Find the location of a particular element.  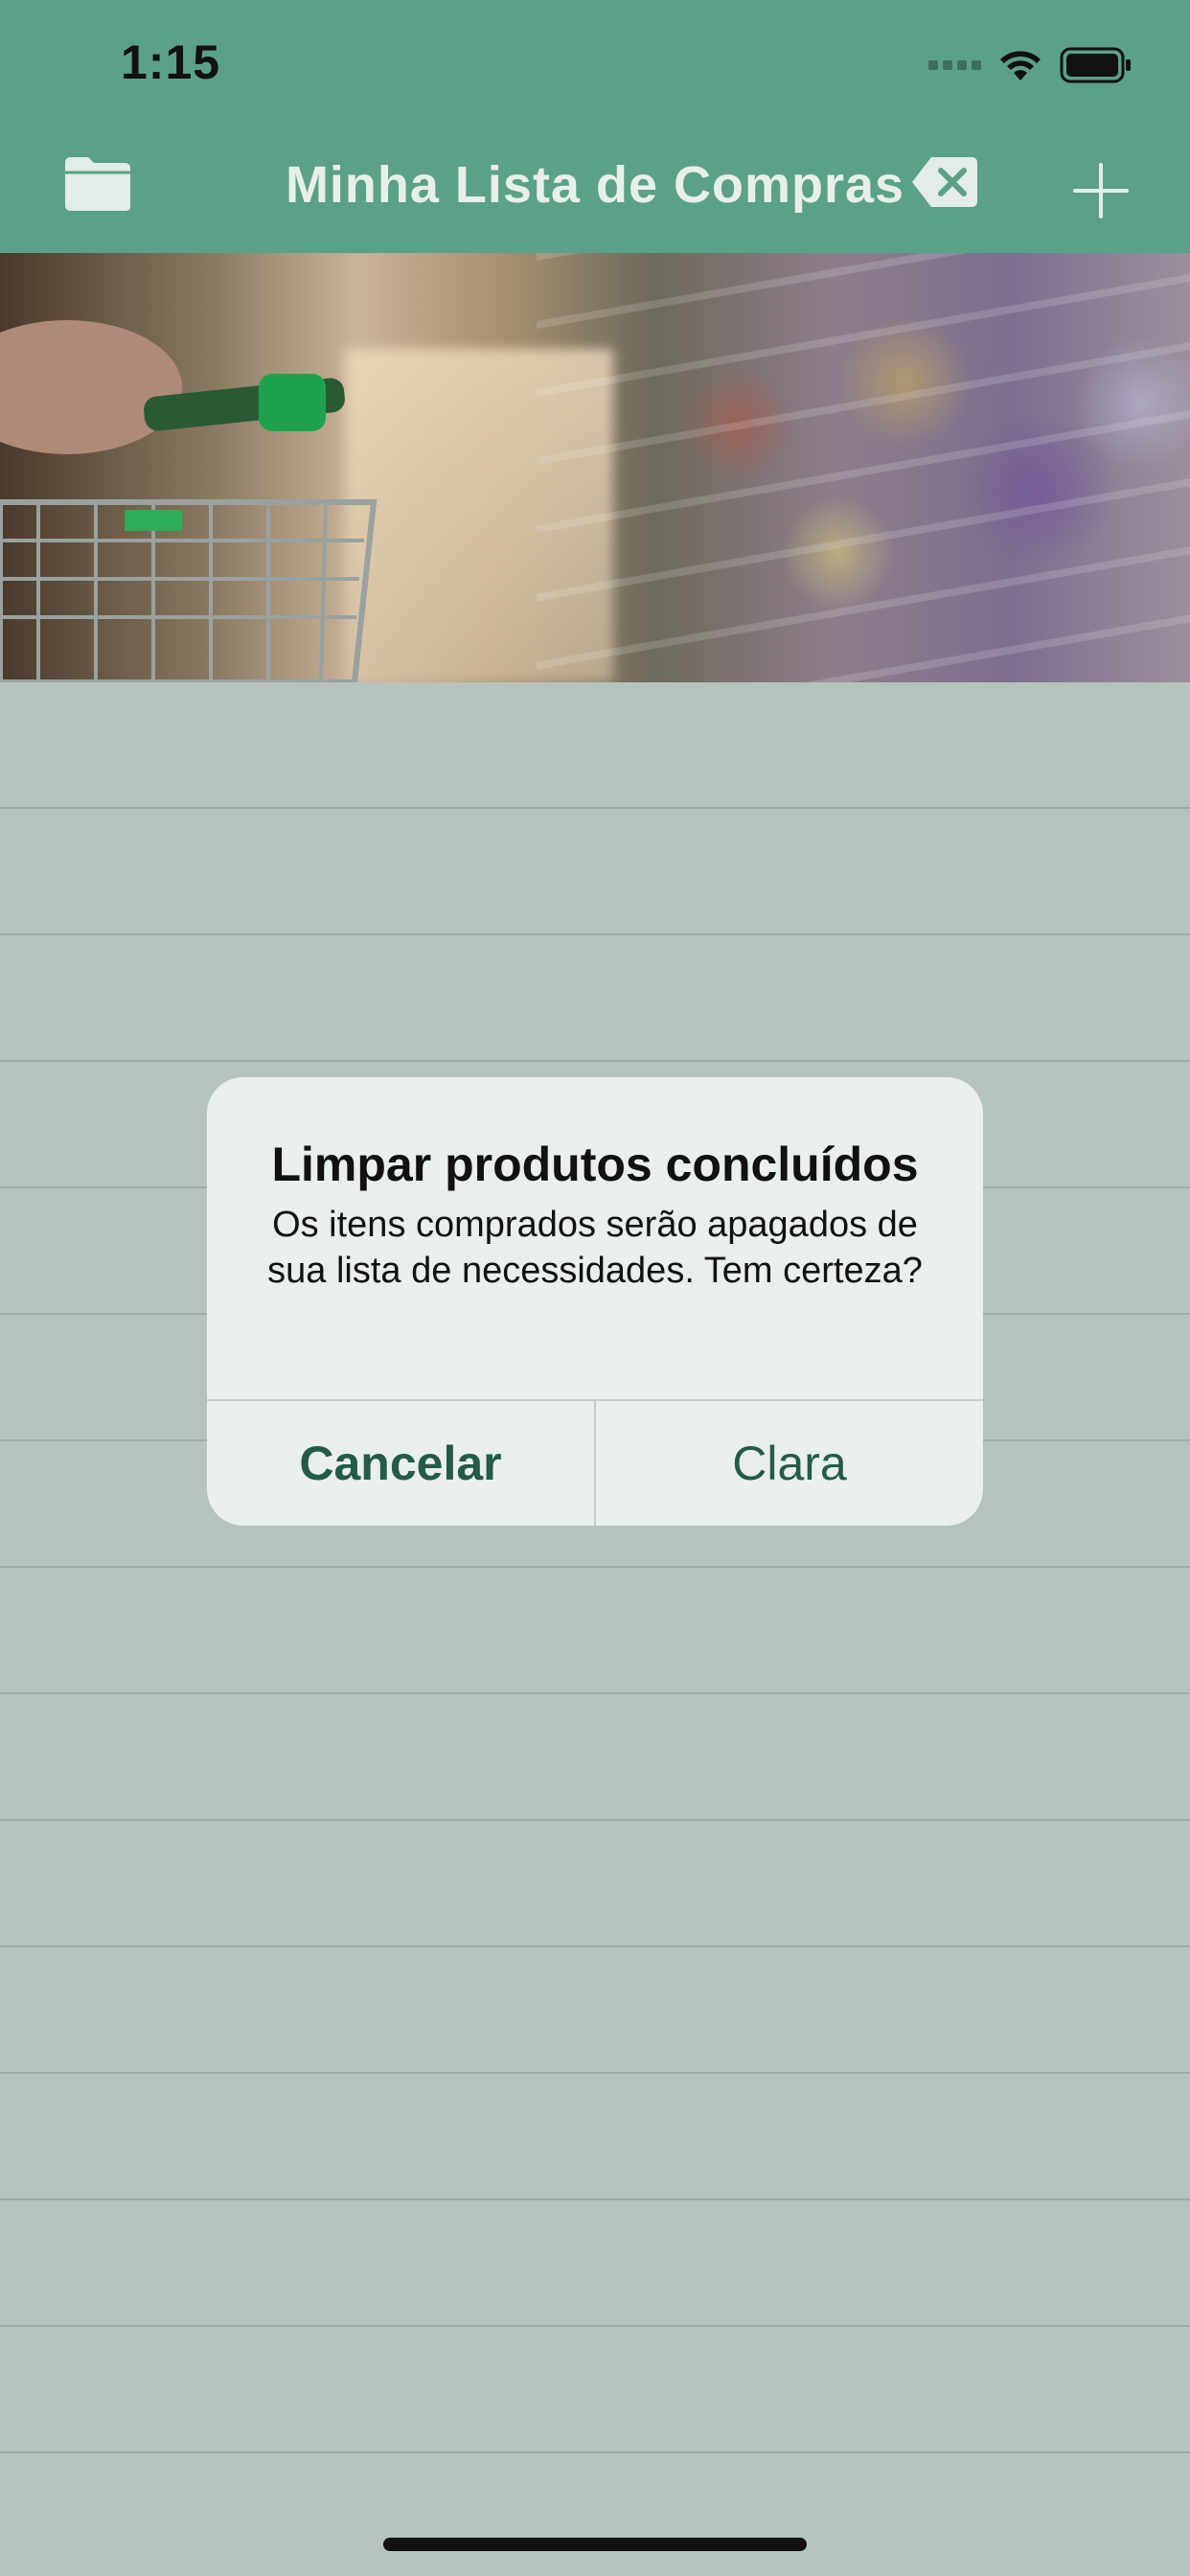

clear-completed-button is located at coordinates (945, 182).